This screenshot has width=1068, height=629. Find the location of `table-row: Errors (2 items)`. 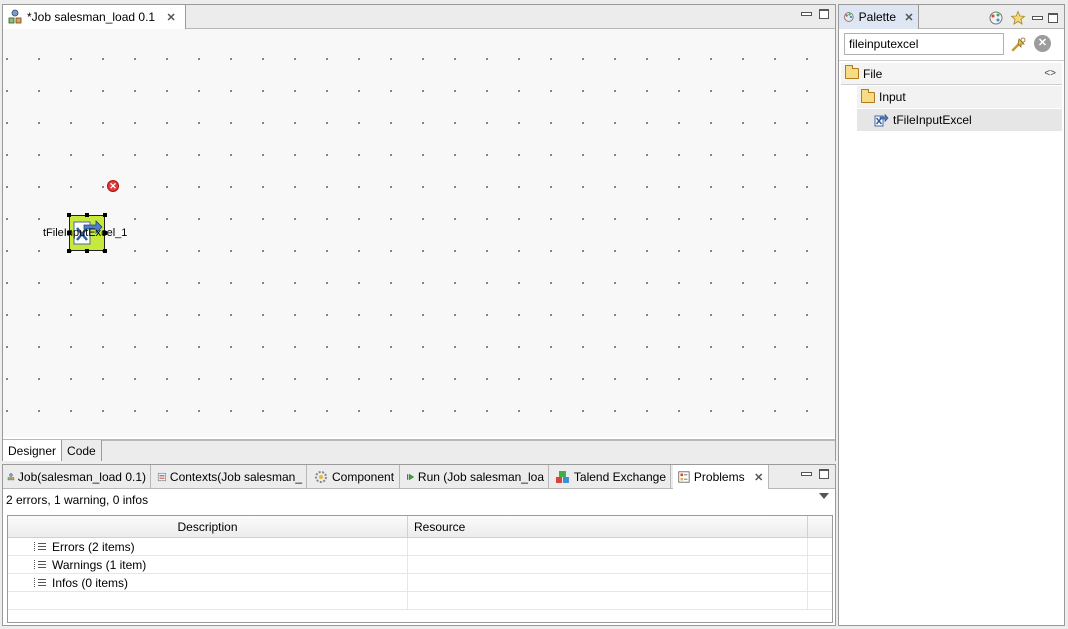

table-row: Errors (2 items) is located at coordinates (420, 547).